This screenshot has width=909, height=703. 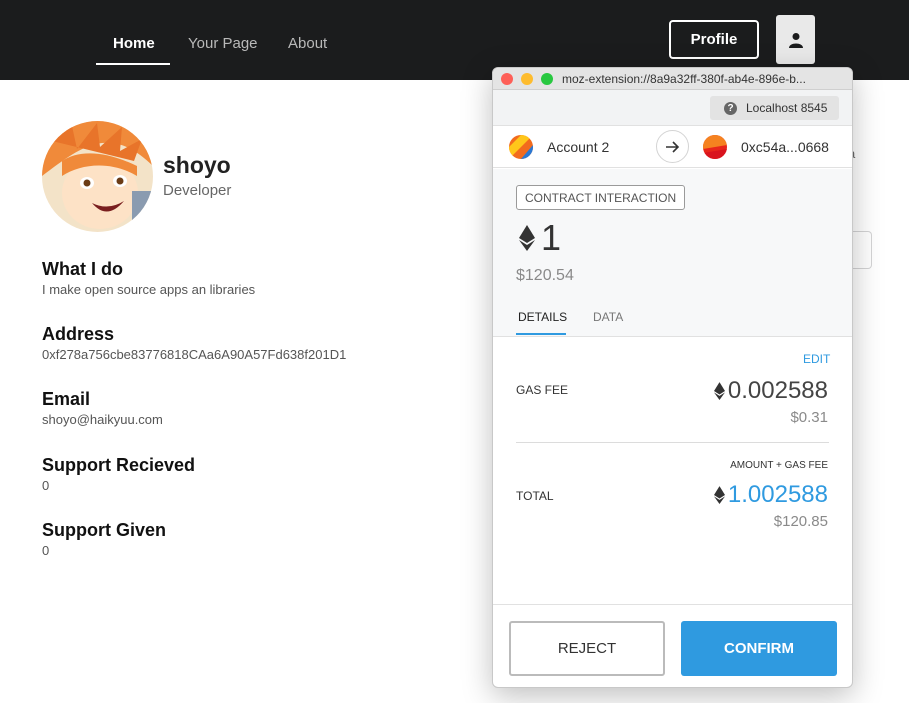 What do you see at coordinates (521, 147) in the screenshot?
I see `from-account-identicon` at bounding box center [521, 147].